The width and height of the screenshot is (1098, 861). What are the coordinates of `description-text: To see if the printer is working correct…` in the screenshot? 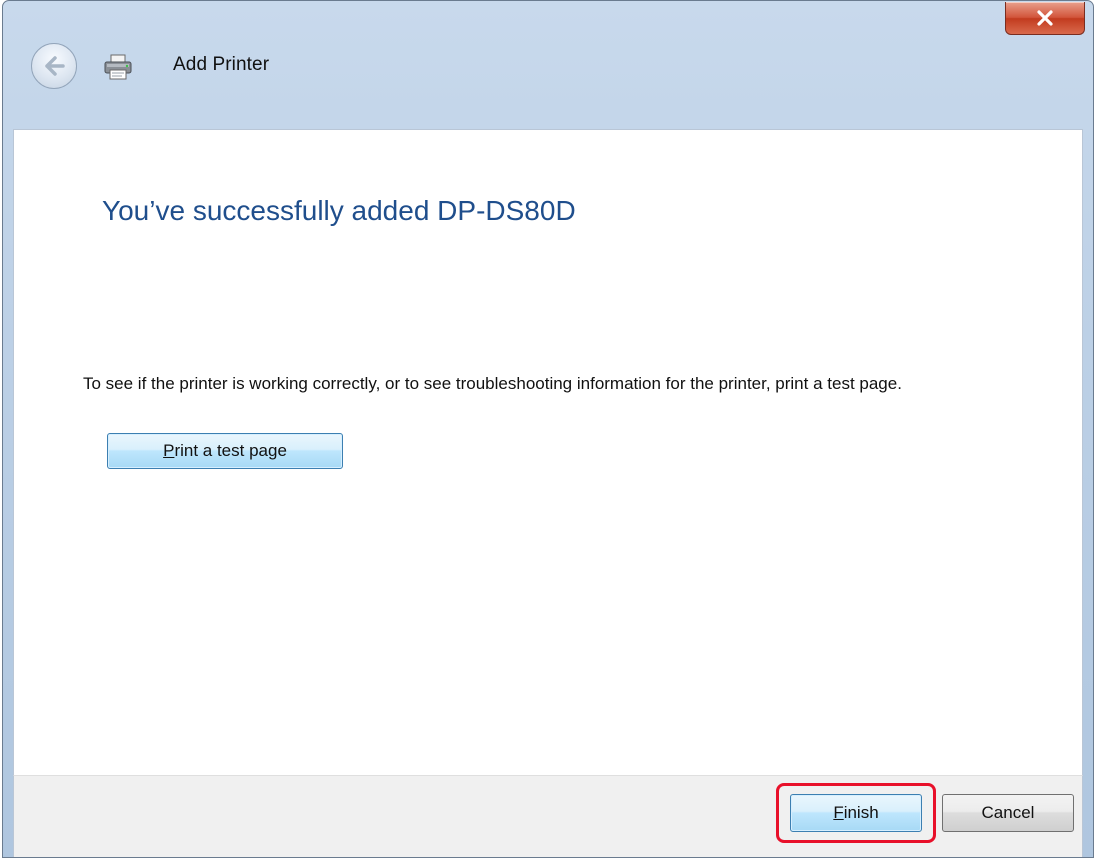 It's located at (492, 383).